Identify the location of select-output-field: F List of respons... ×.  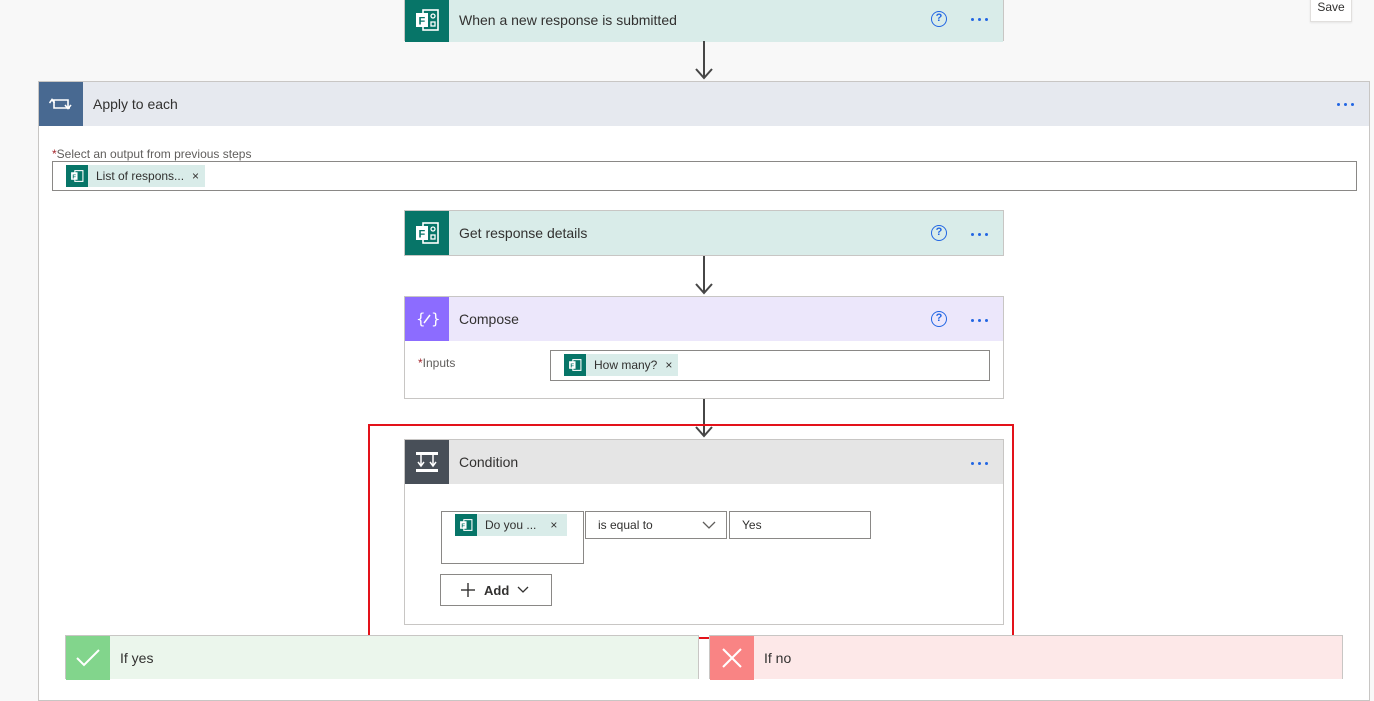
(704, 176).